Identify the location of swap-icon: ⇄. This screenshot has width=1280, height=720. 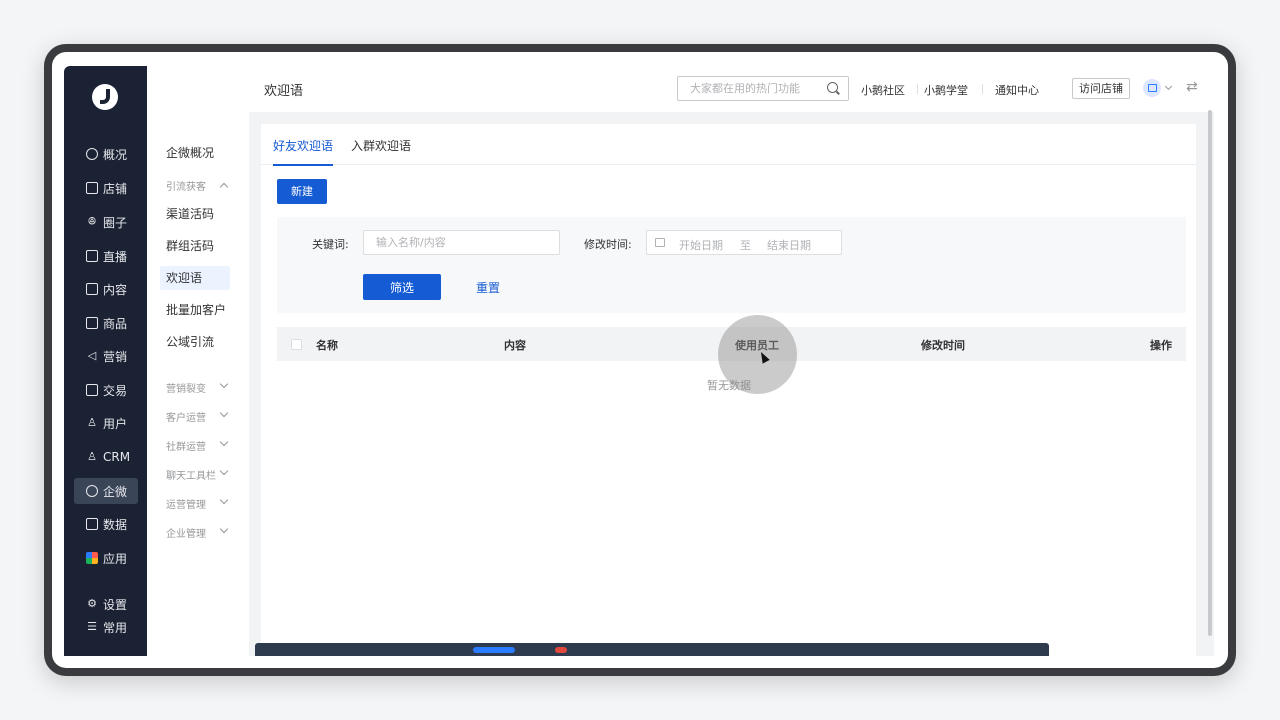
(1192, 87).